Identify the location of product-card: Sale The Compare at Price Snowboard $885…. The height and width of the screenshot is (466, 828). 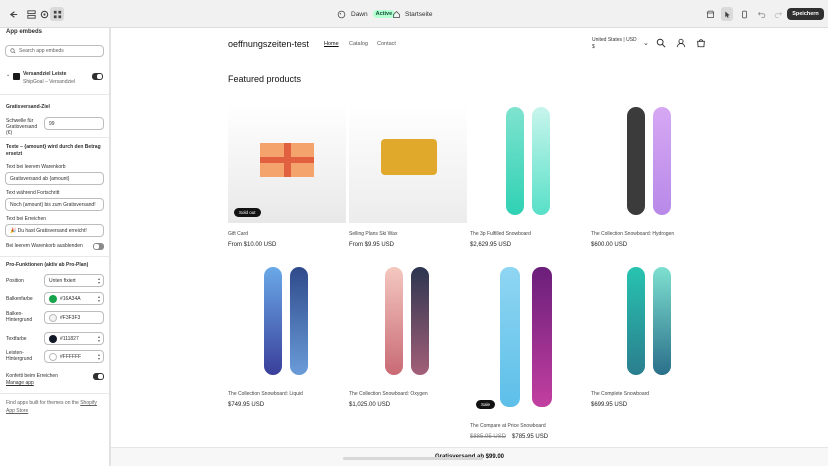
(529, 352).